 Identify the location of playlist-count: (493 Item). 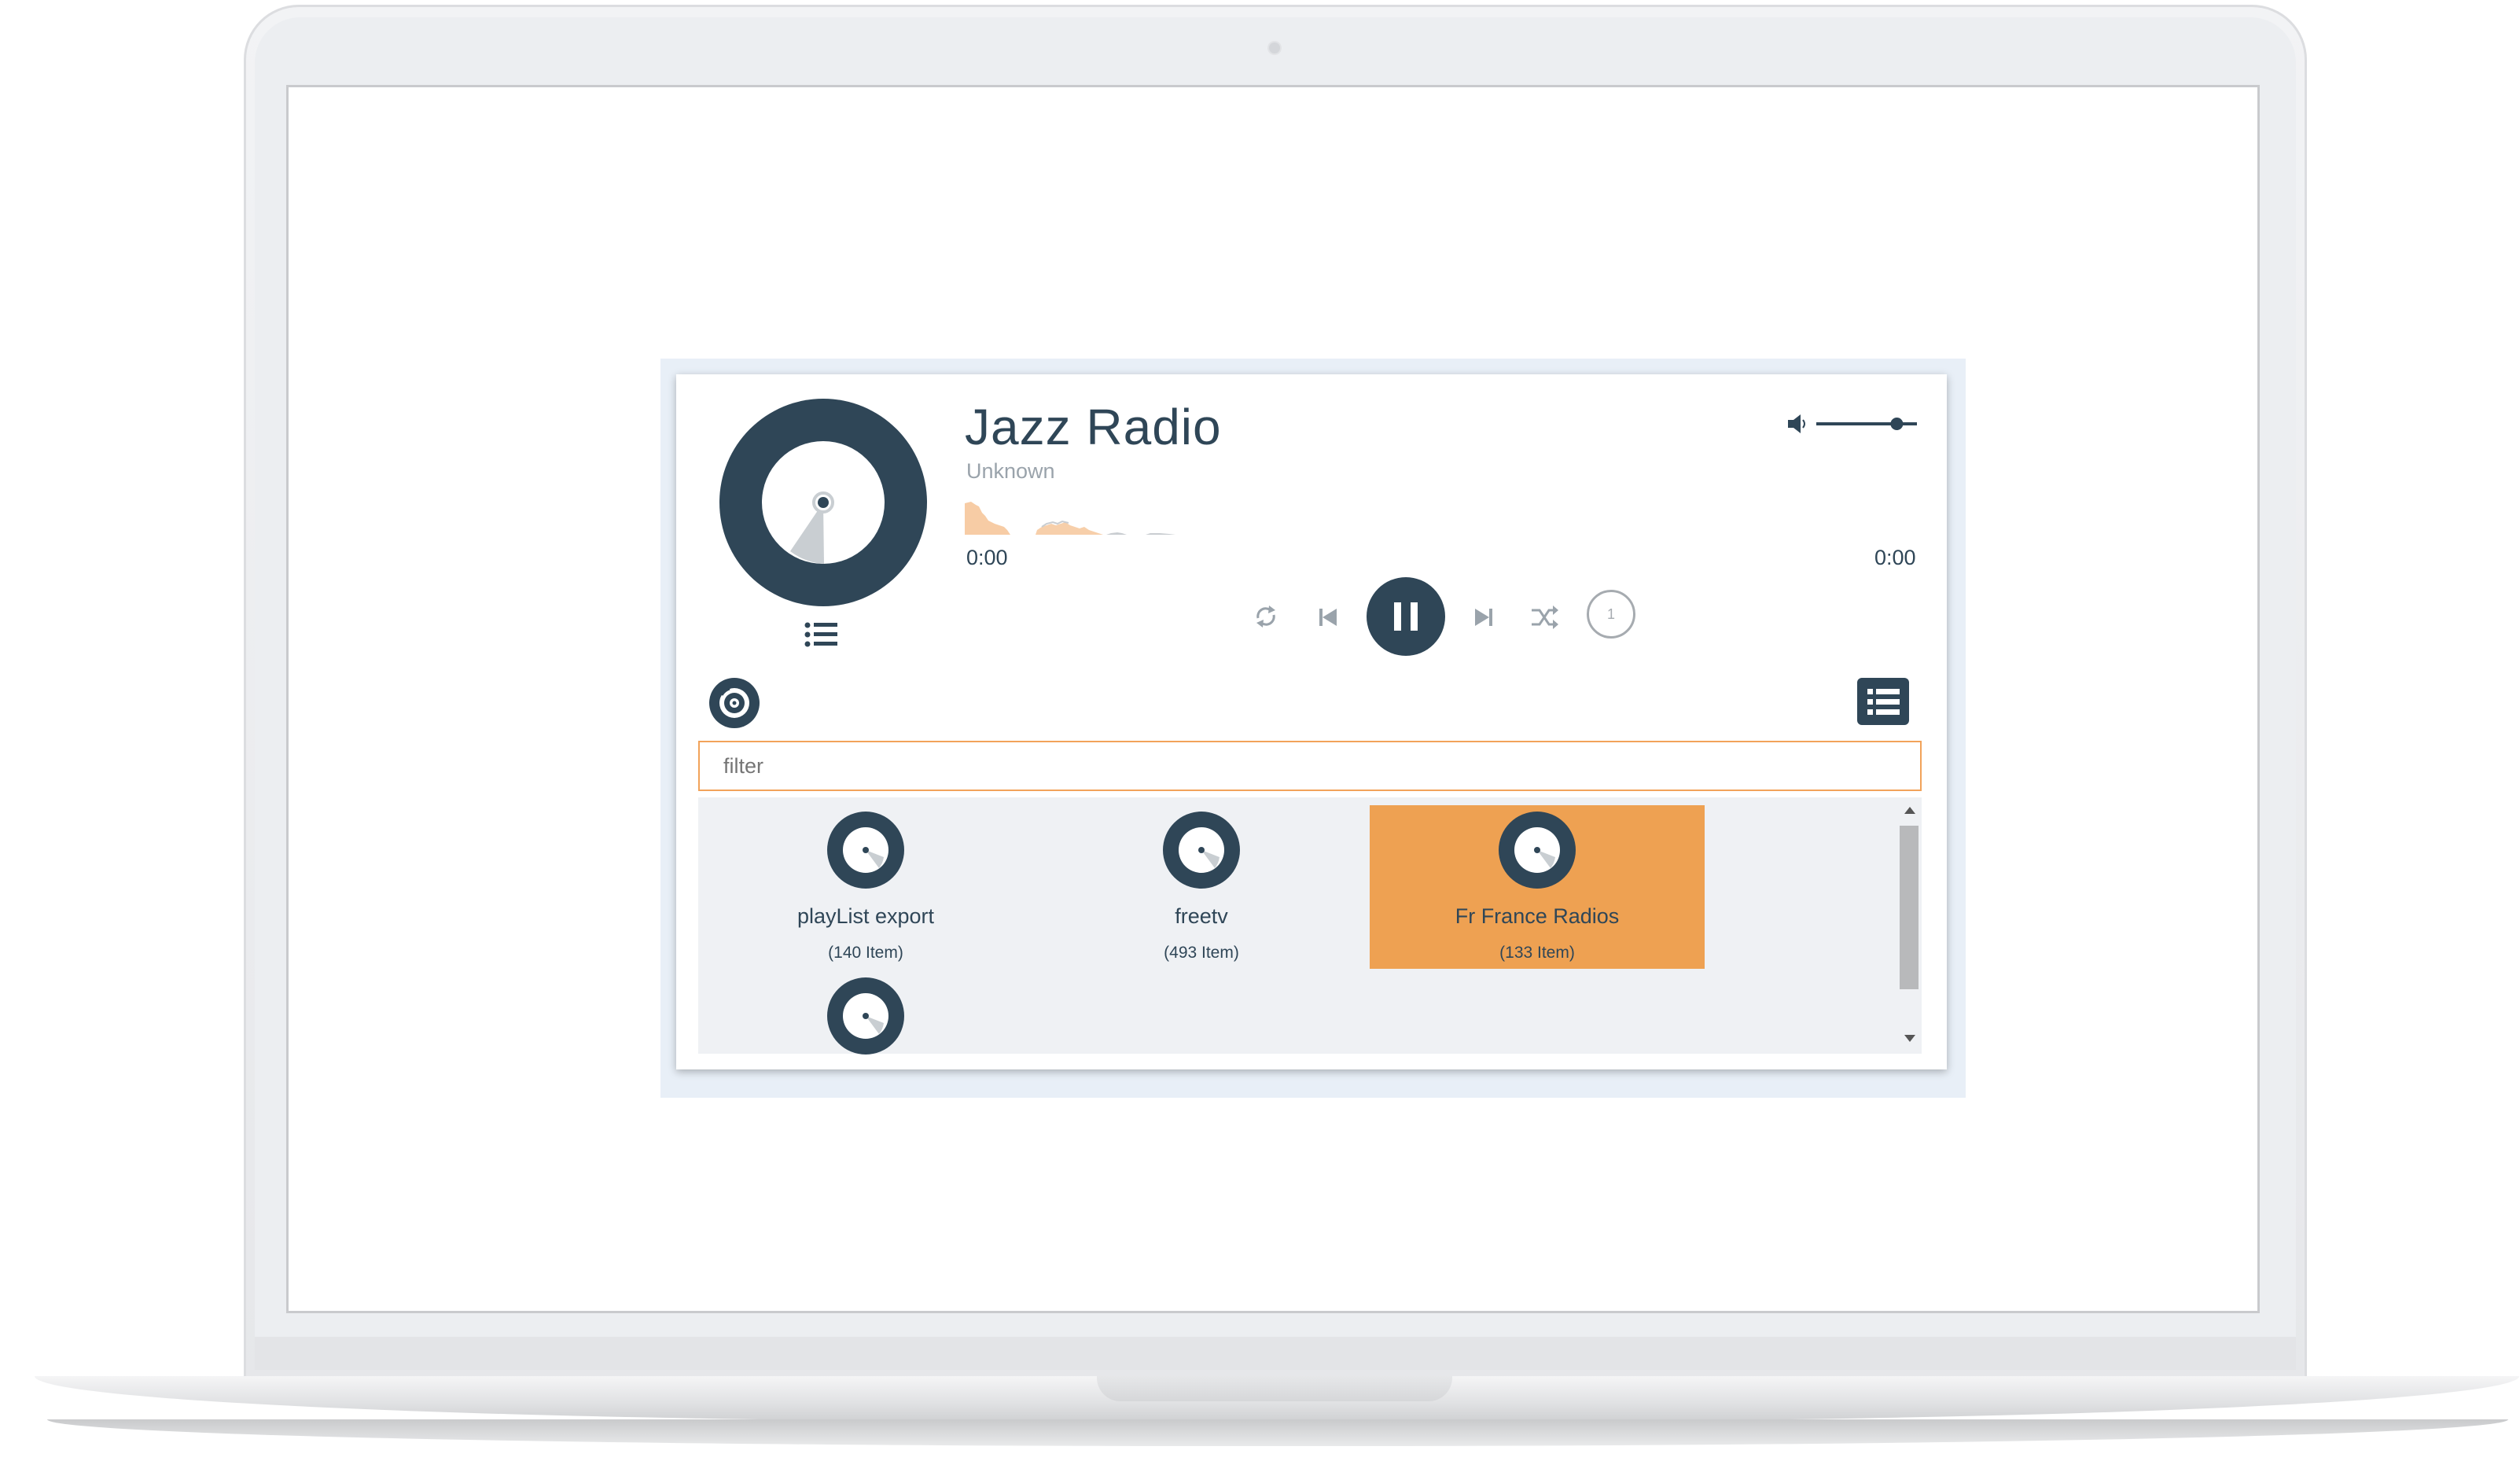
(1201, 953).